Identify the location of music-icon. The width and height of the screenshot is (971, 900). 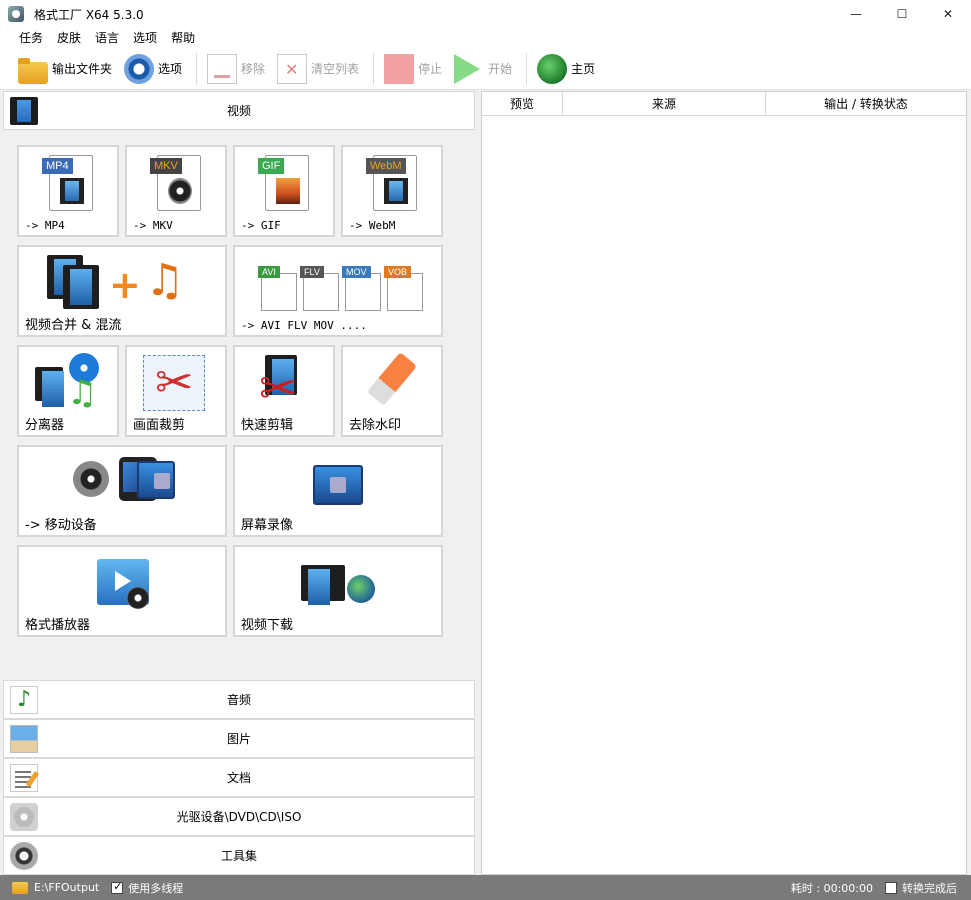
(24, 700).